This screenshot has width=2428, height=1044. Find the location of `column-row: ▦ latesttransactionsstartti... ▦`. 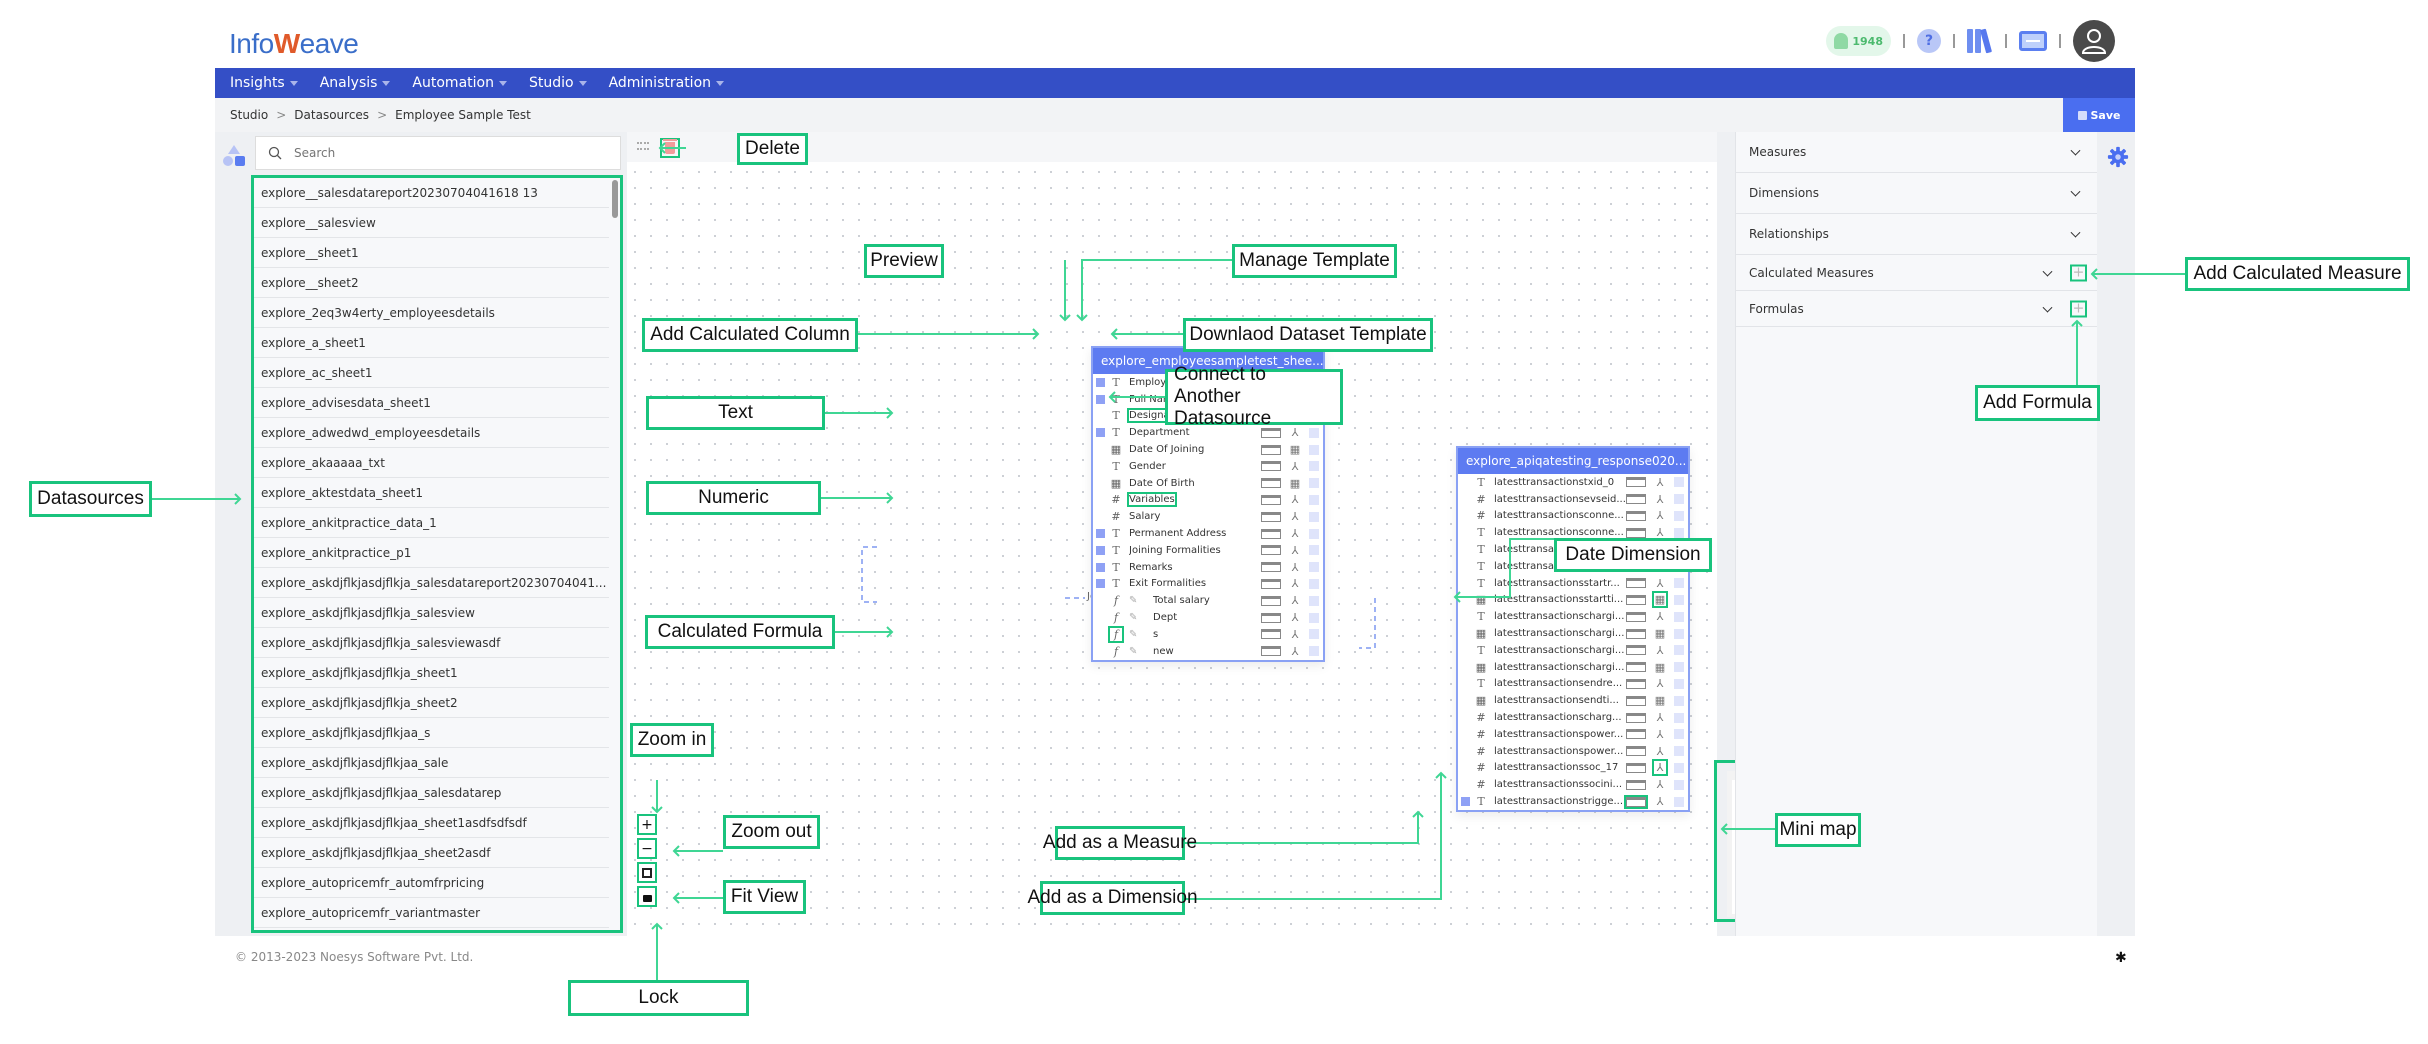

column-row: ▦ latesttransactionsstartti... ▦ is located at coordinates (1573, 600).